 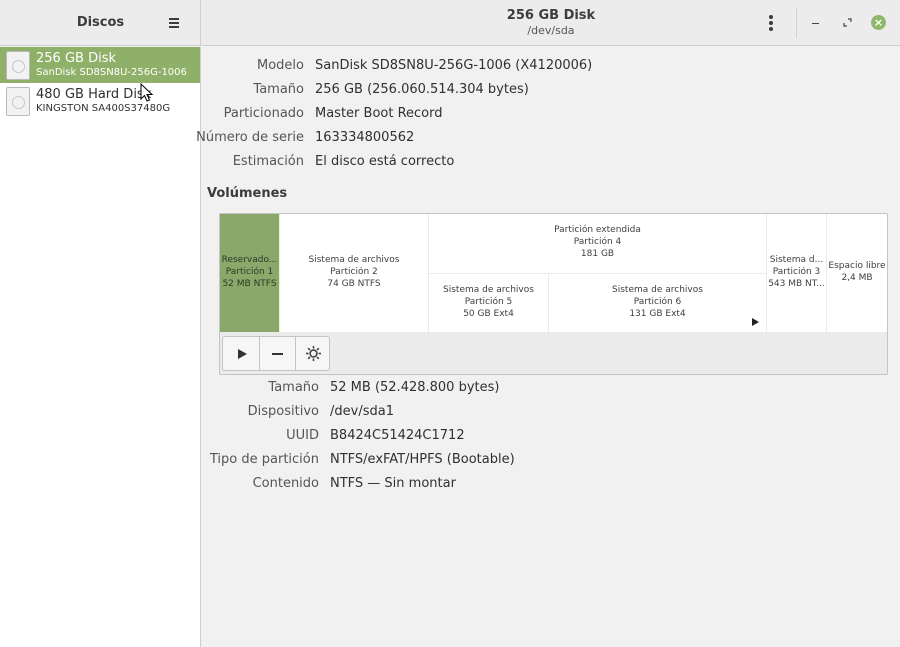 I want to click on free-space: Espacio libre 2,4 MB, so click(x=857, y=273).